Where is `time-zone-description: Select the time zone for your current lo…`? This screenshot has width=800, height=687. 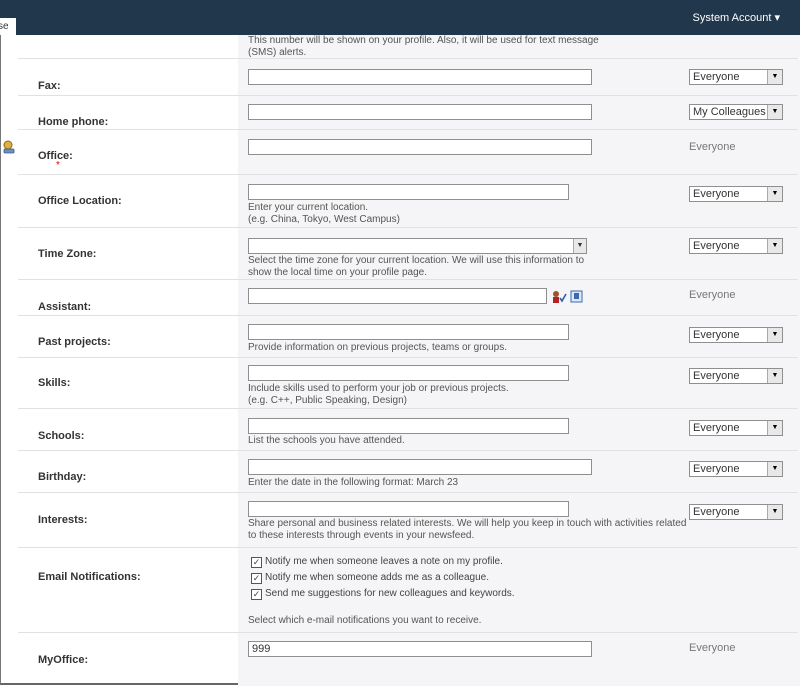 time-zone-description: Select the time zone for your current lo… is located at coordinates (416, 266).